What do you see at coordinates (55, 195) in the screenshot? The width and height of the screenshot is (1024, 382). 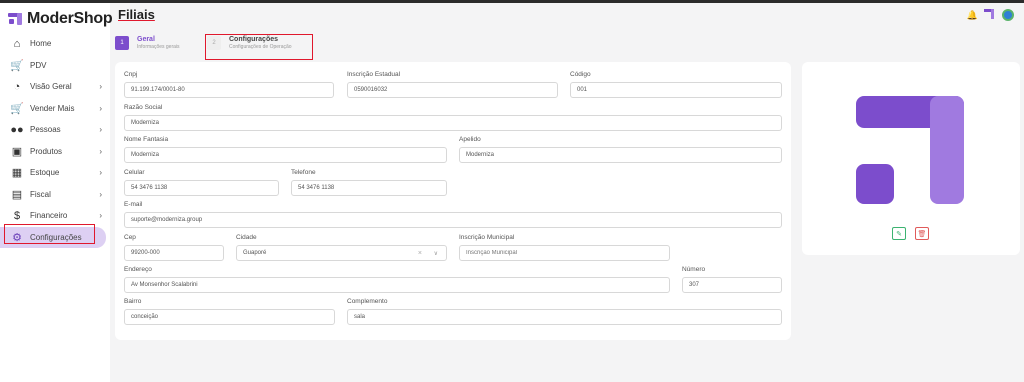 I see `sidebar-item-fiscal: ▤ Fiscal ›` at bounding box center [55, 195].